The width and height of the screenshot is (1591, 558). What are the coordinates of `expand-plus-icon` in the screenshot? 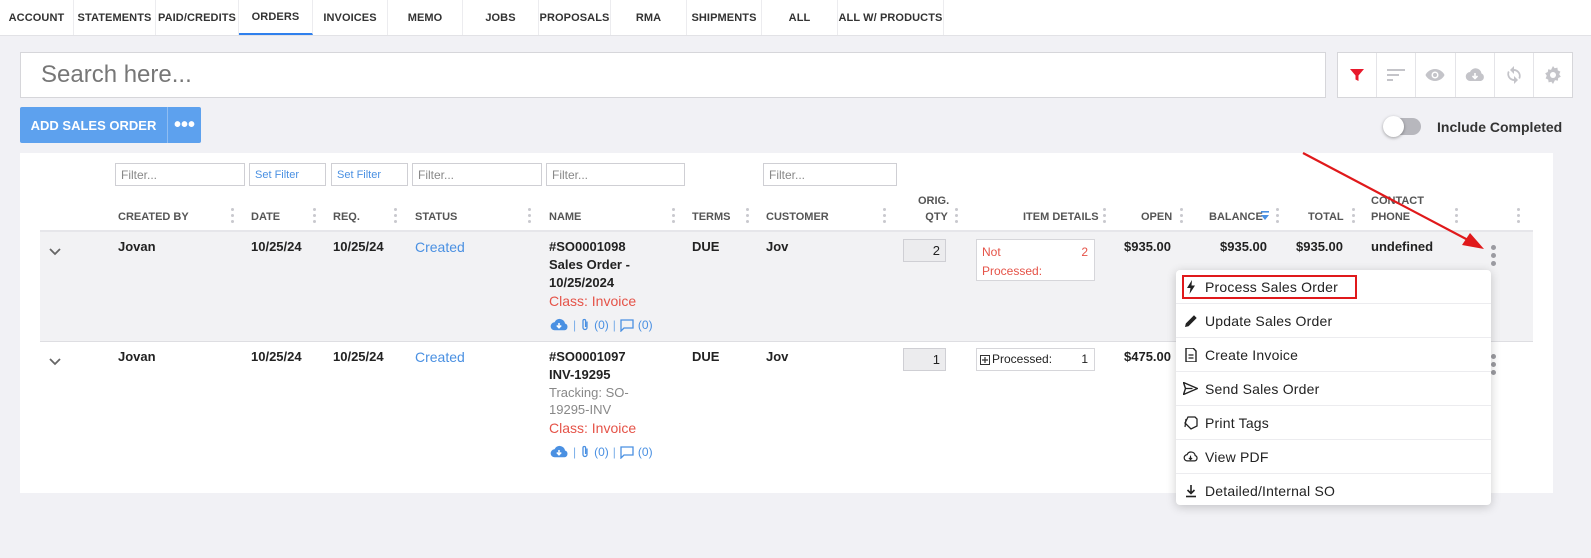 It's located at (985, 360).